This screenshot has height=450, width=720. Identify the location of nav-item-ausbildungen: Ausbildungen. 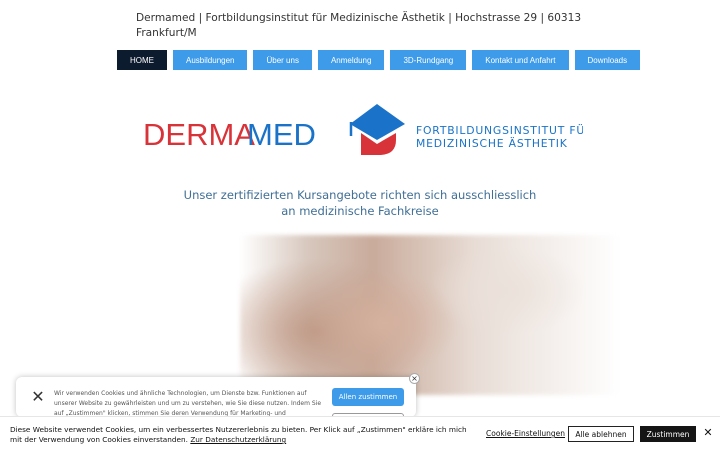
(210, 60).